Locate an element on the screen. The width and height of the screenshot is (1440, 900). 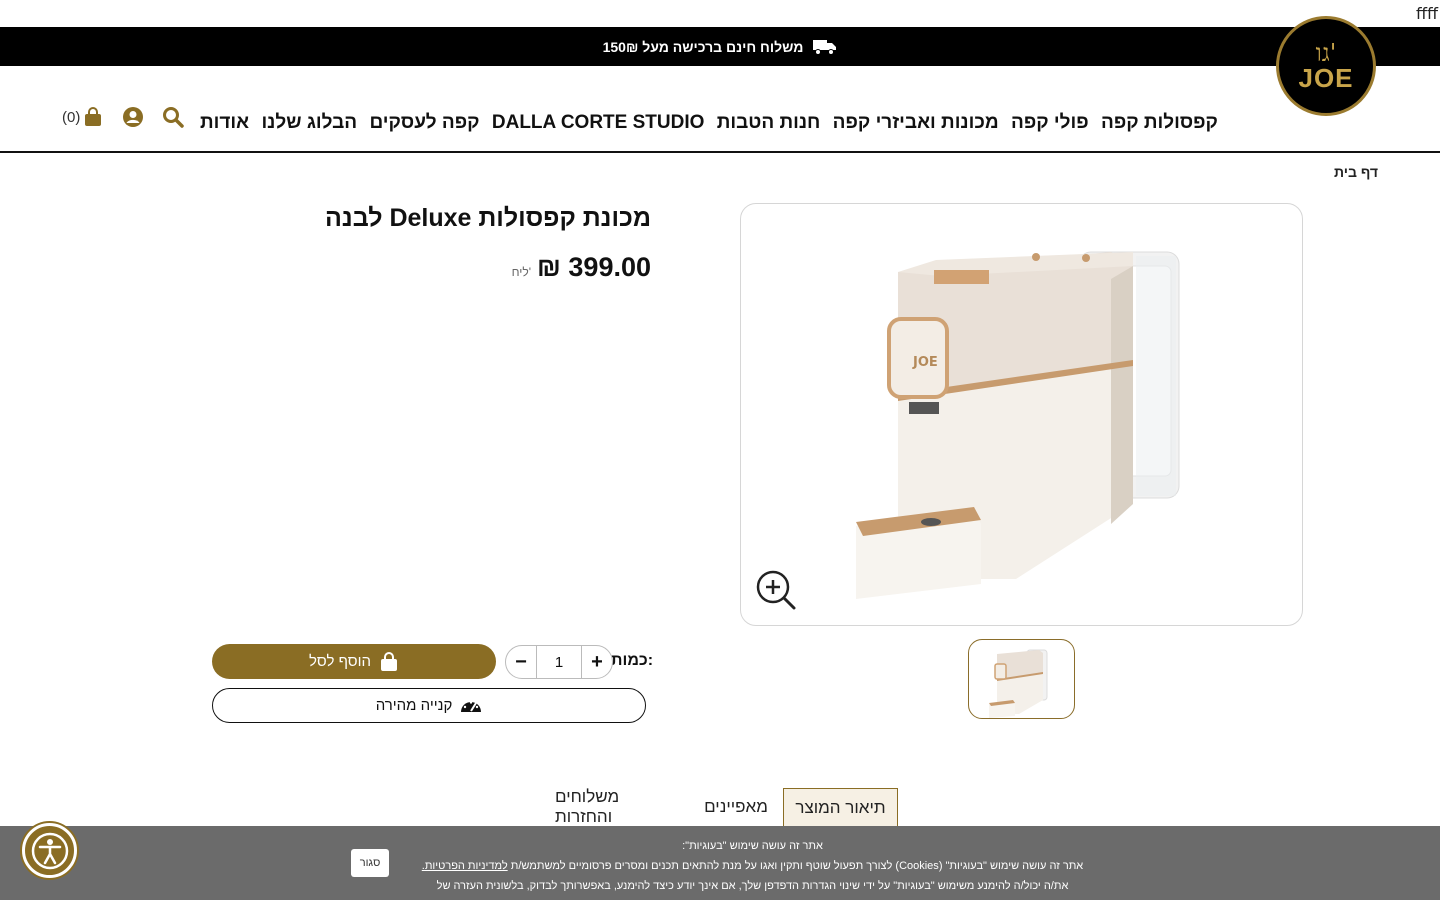
tab-features: מאפיינים is located at coordinates (736, 807).